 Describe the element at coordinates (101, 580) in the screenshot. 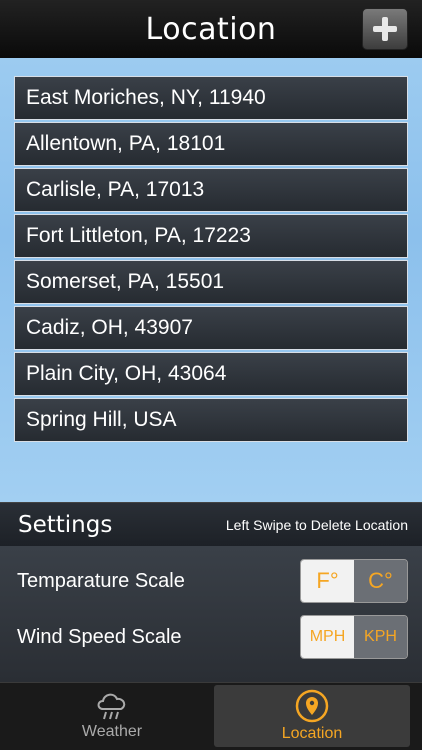

I see `temperature-scale-label: Temparature Scale` at that location.